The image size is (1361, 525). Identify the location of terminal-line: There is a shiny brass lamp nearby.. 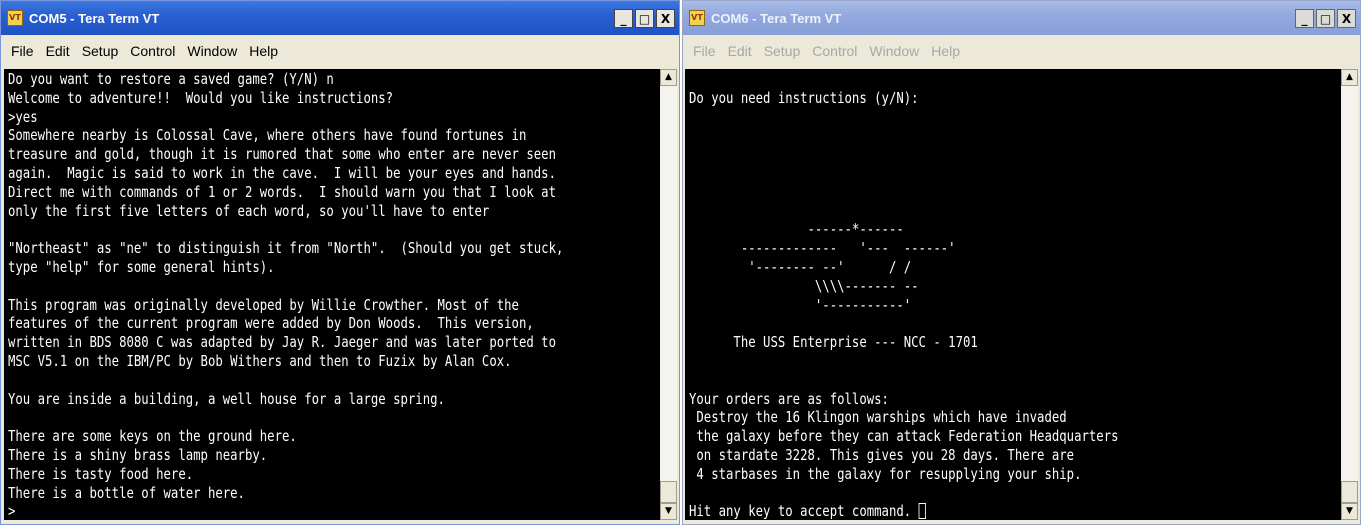
(138, 455).